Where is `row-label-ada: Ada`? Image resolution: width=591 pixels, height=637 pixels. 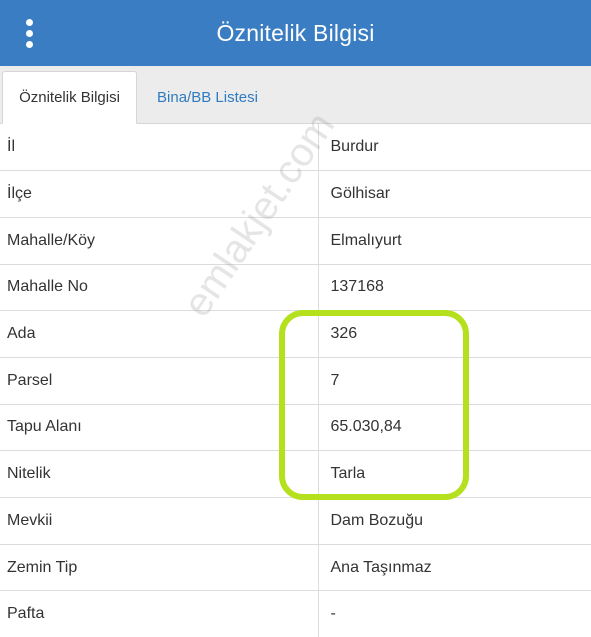
row-label-ada: Ada is located at coordinates (159, 334).